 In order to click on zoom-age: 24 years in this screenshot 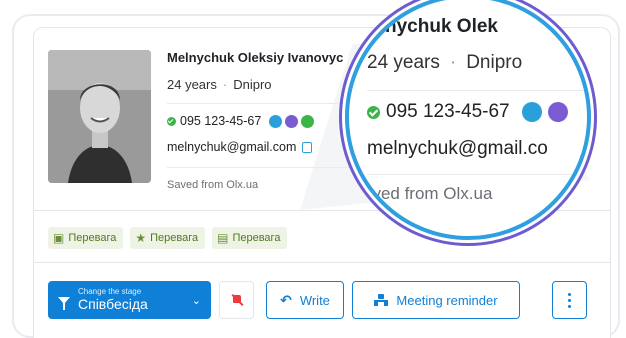, I will do `click(403, 62)`.